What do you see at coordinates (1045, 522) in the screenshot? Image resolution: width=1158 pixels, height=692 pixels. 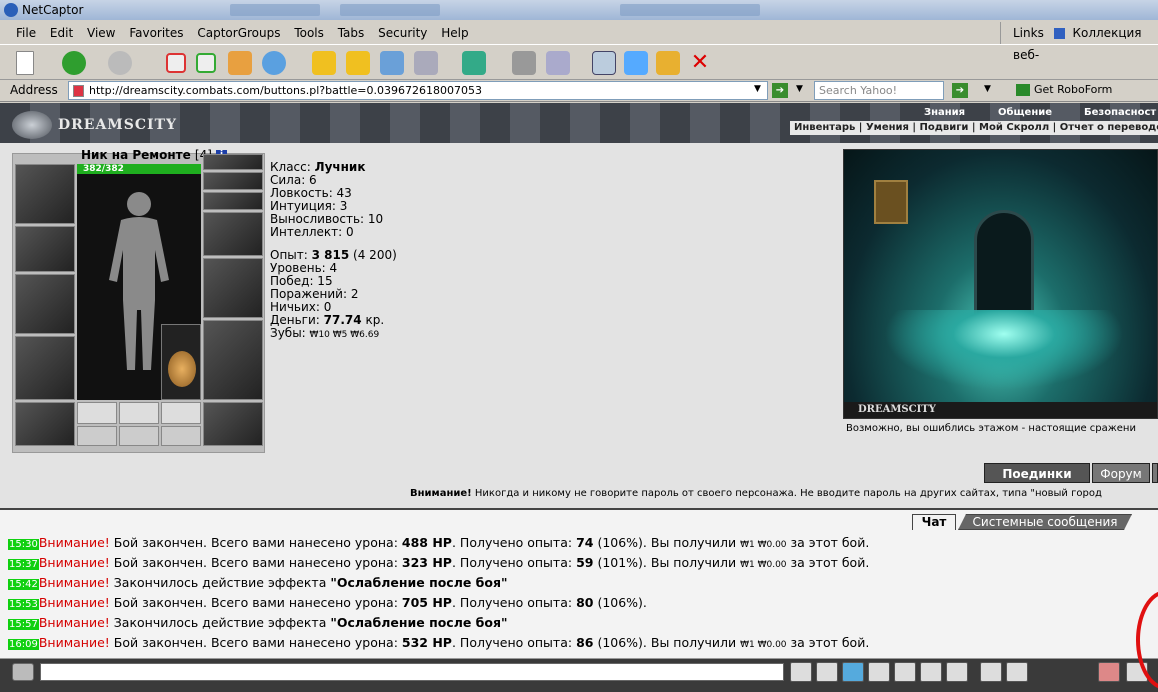 I see `tab-system-messages: Системные сообщения` at bounding box center [1045, 522].